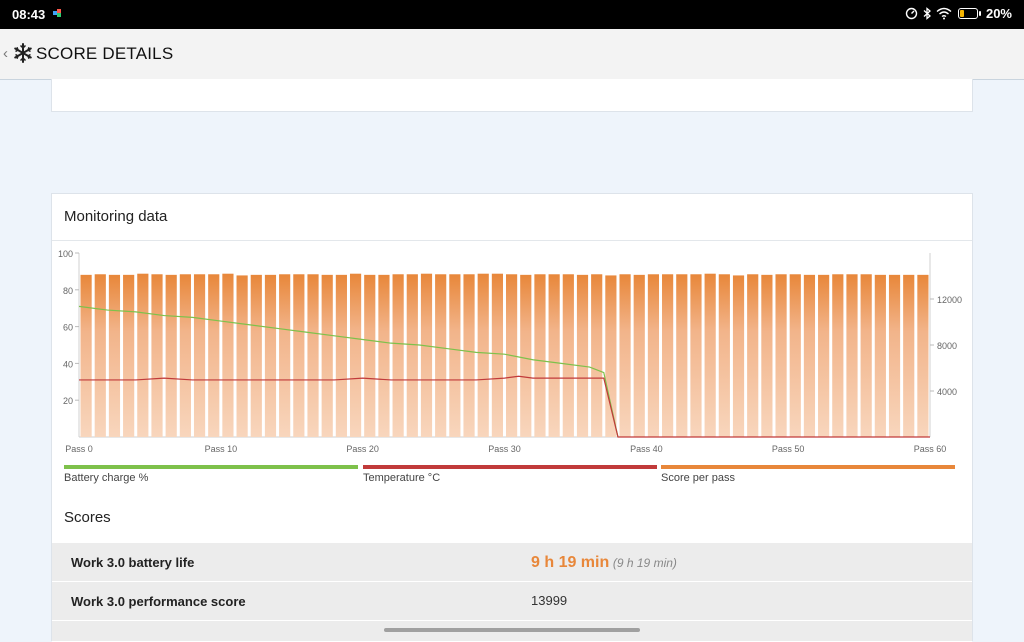 Image resolution: width=1024 pixels, height=642 pixels. What do you see at coordinates (930, 449) in the screenshot?
I see `x-tick-label: Pass 60` at bounding box center [930, 449].